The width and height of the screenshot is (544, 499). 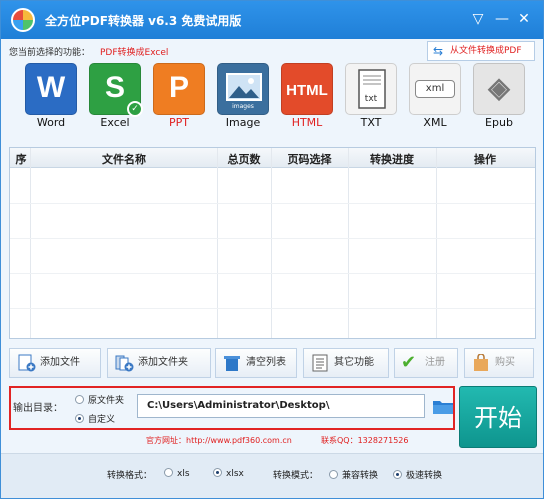 What do you see at coordinates (115, 122) in the screenshot?
I see `format-label: Excel` at bounding box center [115, 122].